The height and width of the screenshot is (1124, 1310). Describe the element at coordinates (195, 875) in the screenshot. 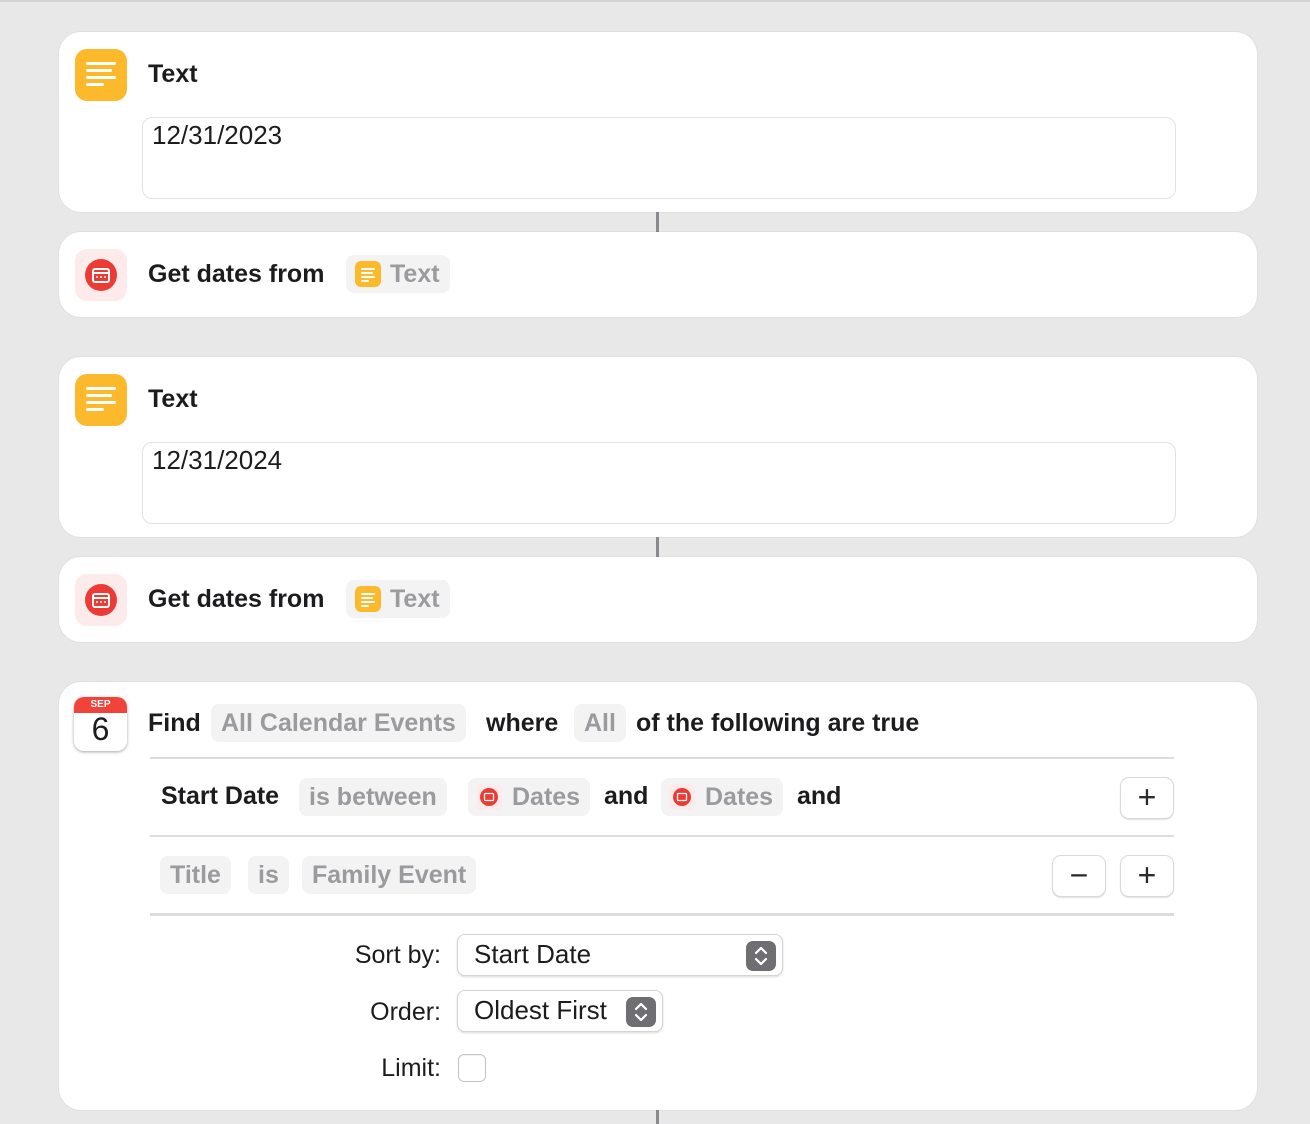

I see `filter-field-picker: Title` at that location.